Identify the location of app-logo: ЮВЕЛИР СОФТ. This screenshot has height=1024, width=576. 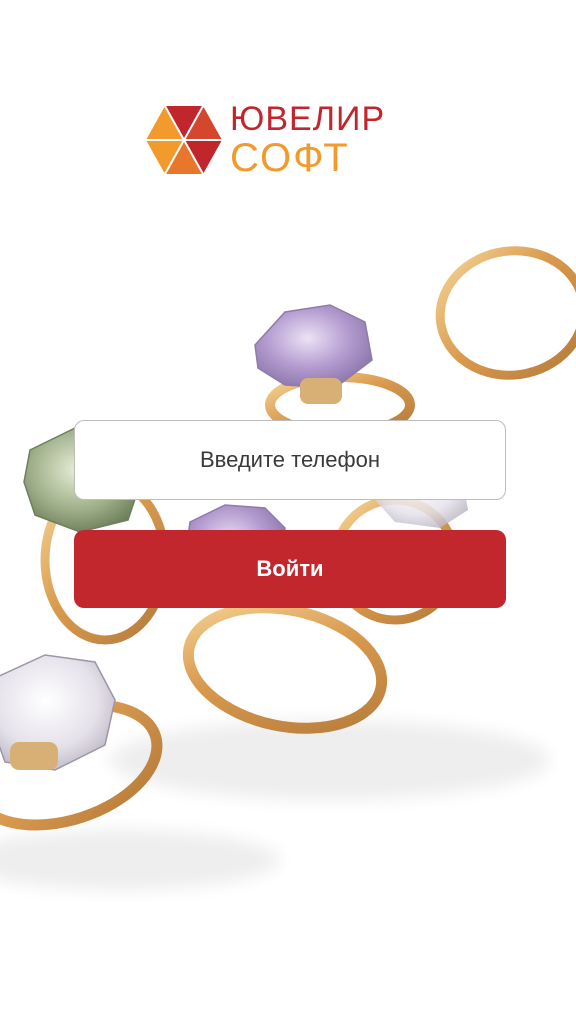
(277, 140).